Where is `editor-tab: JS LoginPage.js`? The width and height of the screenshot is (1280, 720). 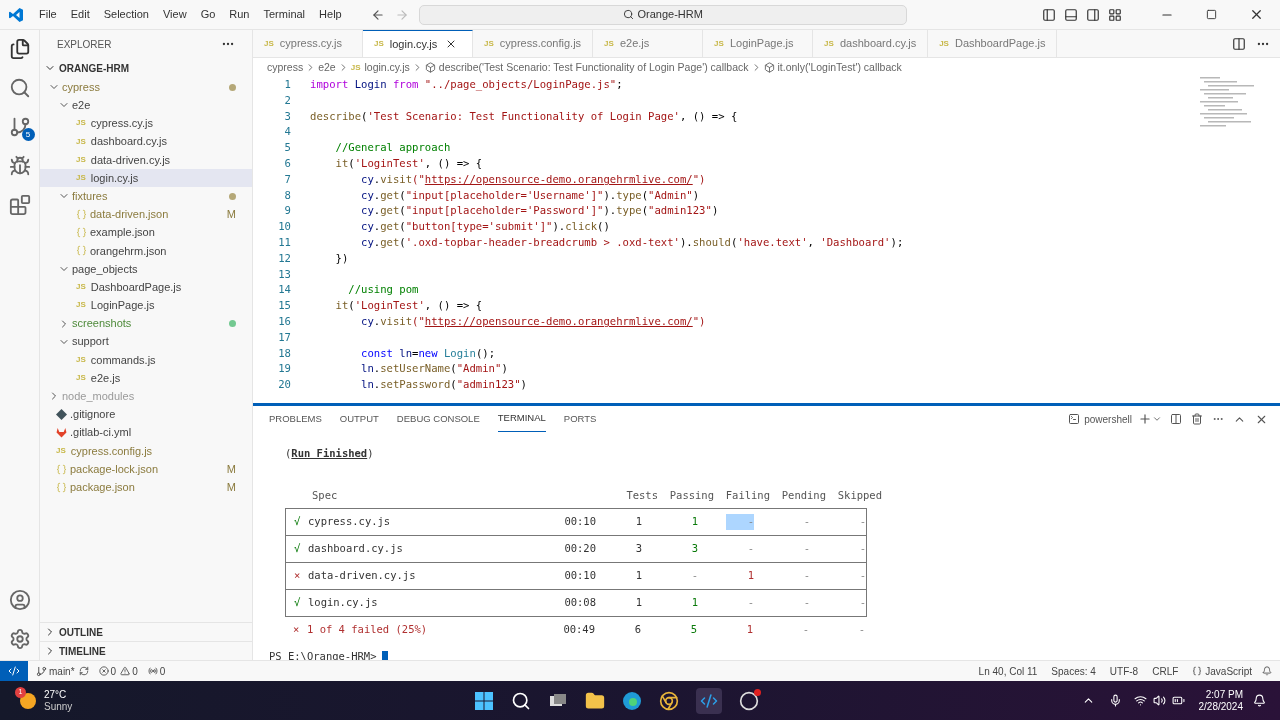
editor-tab: JS LoginPage.js is located at coordinates (758, 43).